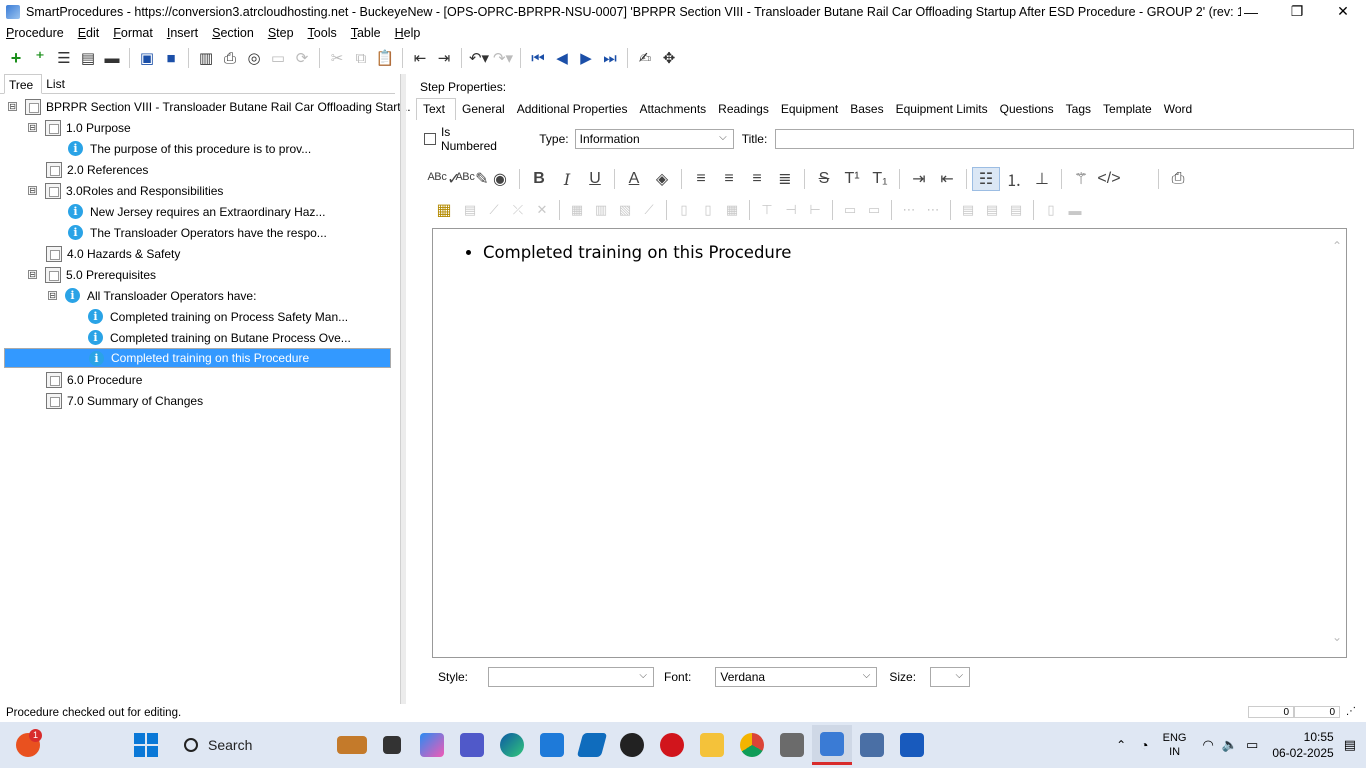 The image size is (1366, 768). What do you see at coordinates (1081, 179) in the screenshot?
I see `magic-wand-icon: ⚚` at bounding box center [1081, 179].